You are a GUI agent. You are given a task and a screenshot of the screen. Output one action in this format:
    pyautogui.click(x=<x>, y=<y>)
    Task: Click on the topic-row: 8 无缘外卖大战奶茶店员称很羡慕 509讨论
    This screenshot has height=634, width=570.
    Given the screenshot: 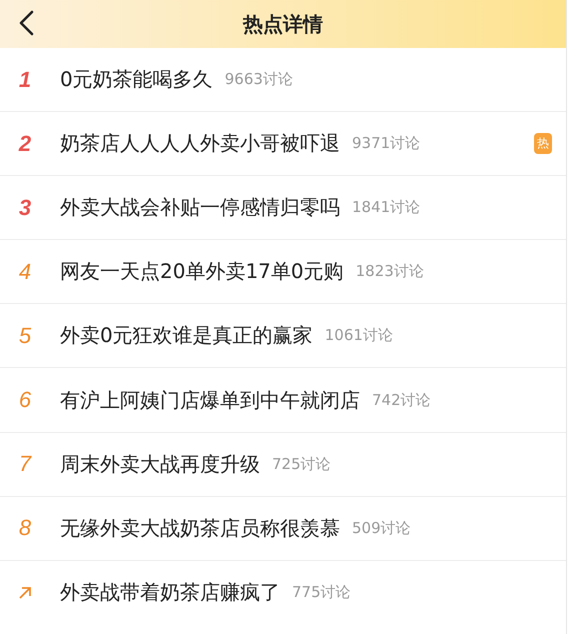 What is the action you would take?
    pyautogui.click(x=283, y=528)
    